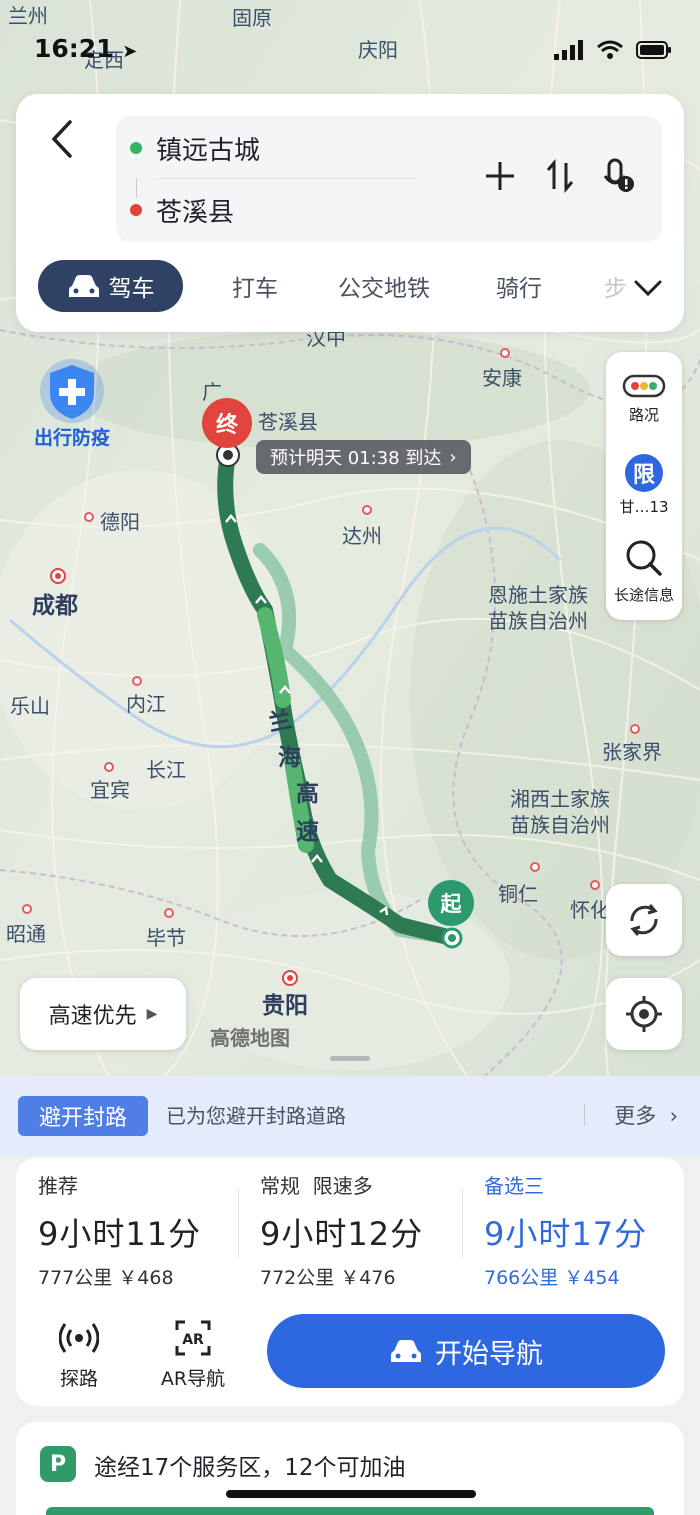 The width and height of the screenshot is (700, 1515). Describe the element at coordinates (644, 507) in the screenshot. I see `restriction-label: 甘…13` at that location.